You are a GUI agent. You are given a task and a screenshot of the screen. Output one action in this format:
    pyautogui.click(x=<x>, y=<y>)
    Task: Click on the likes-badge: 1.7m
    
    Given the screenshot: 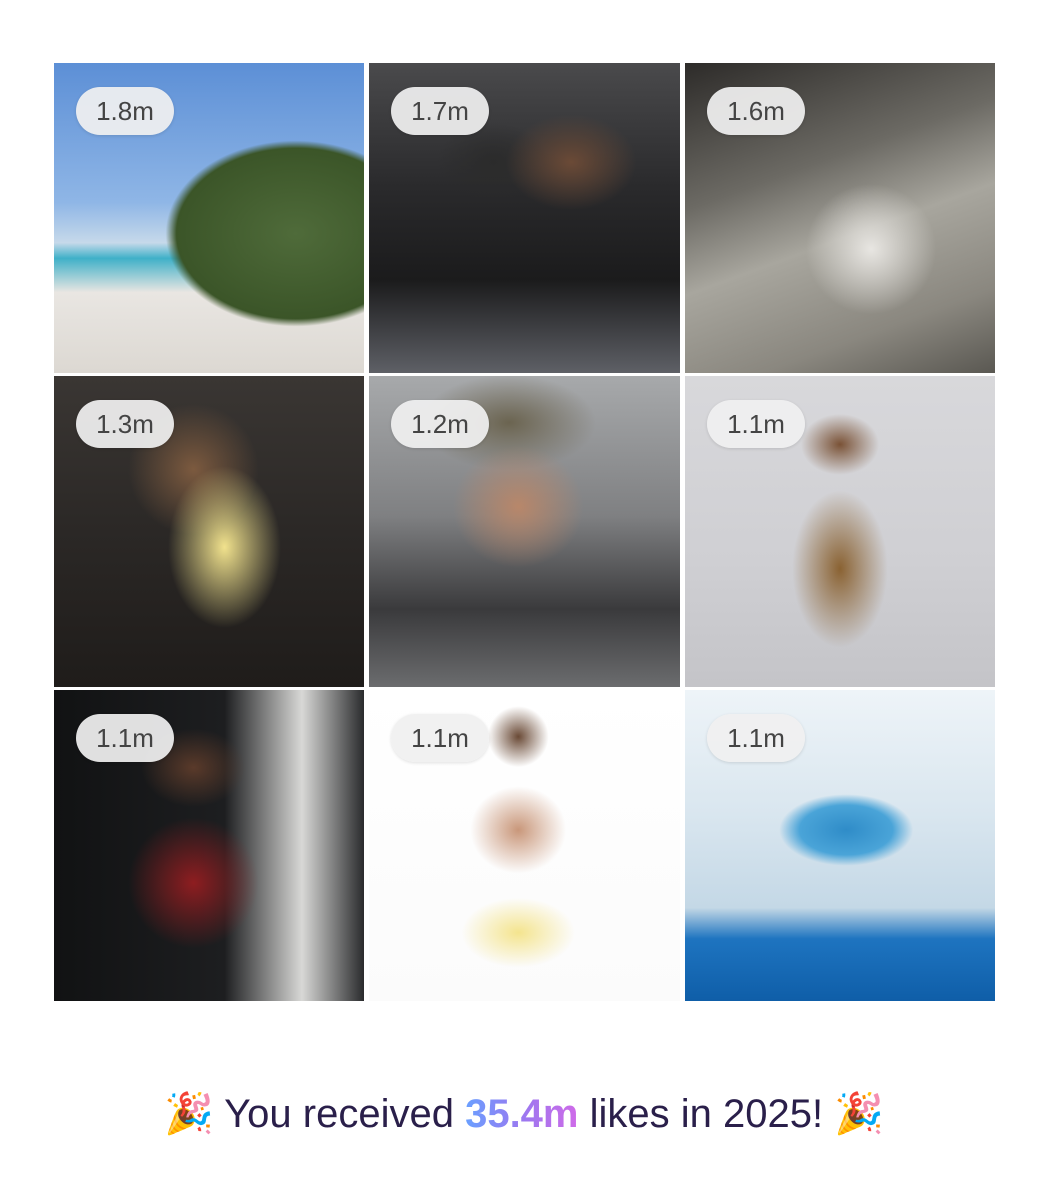 What is the action you would take?
    pyautogui.click(x=440, y=111)
    